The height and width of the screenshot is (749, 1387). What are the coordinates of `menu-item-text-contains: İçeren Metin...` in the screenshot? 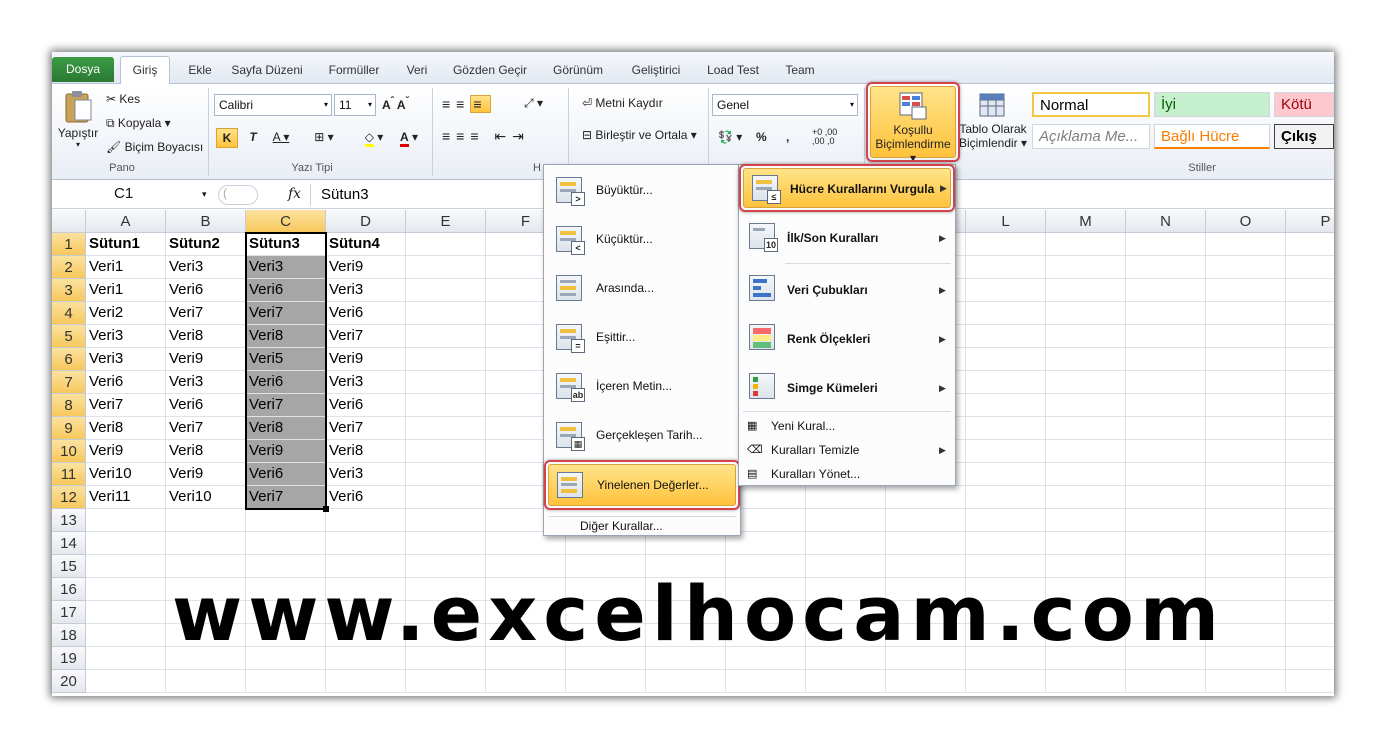 It's located at (634, 386).